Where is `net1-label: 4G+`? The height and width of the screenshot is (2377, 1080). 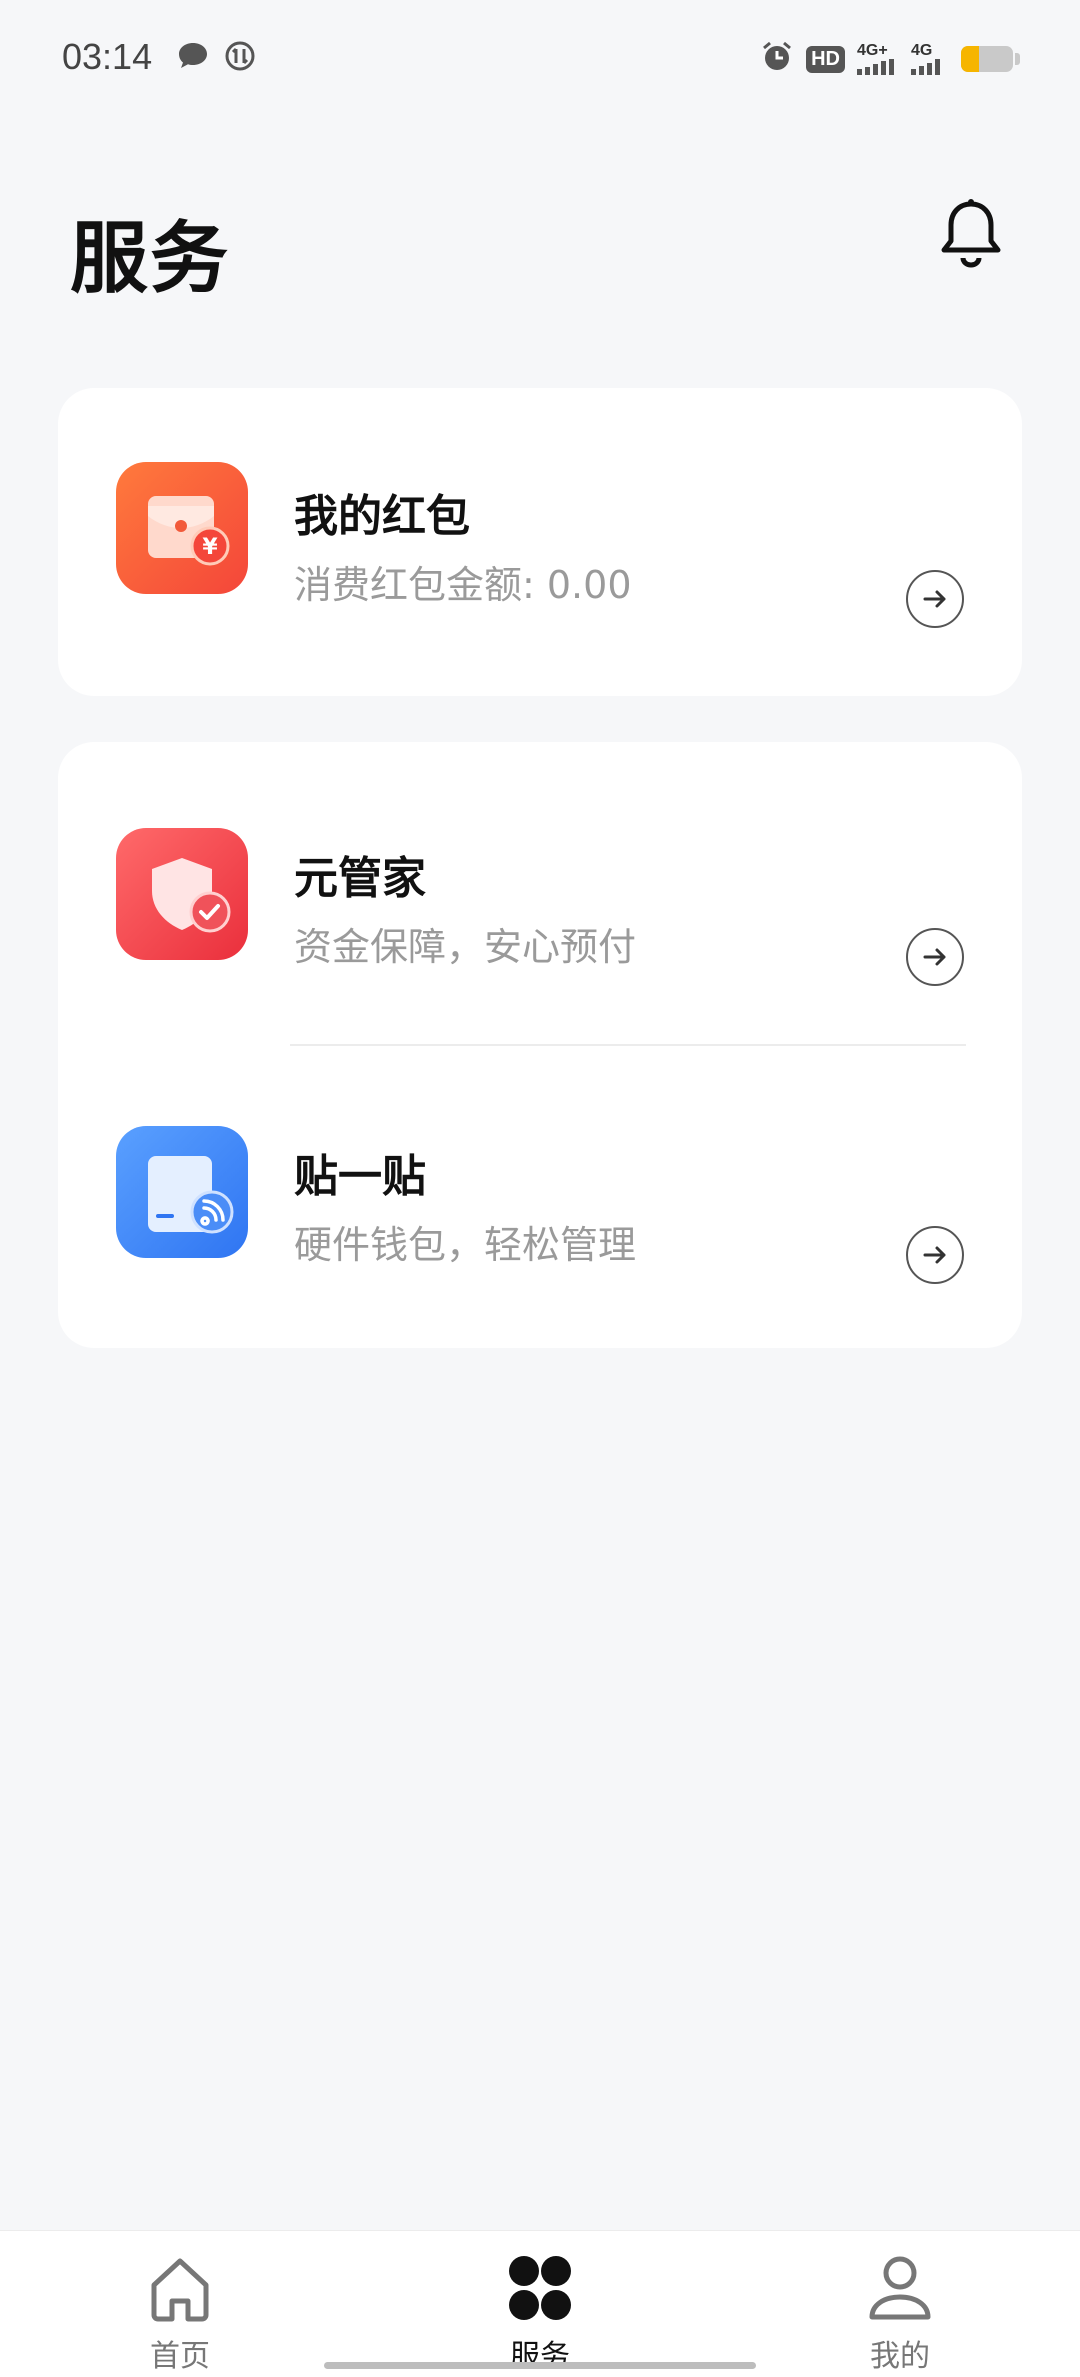 net1-label: 4G+ is located at coordinates (872, 50).